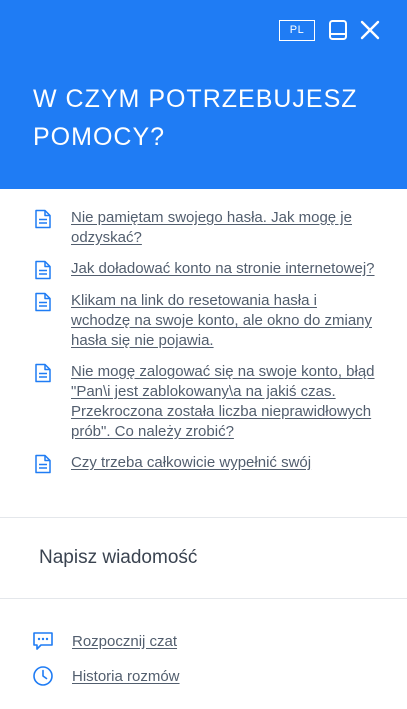  I want to click on start-chat-link: Rozpocznij czat, so click(104, 641).